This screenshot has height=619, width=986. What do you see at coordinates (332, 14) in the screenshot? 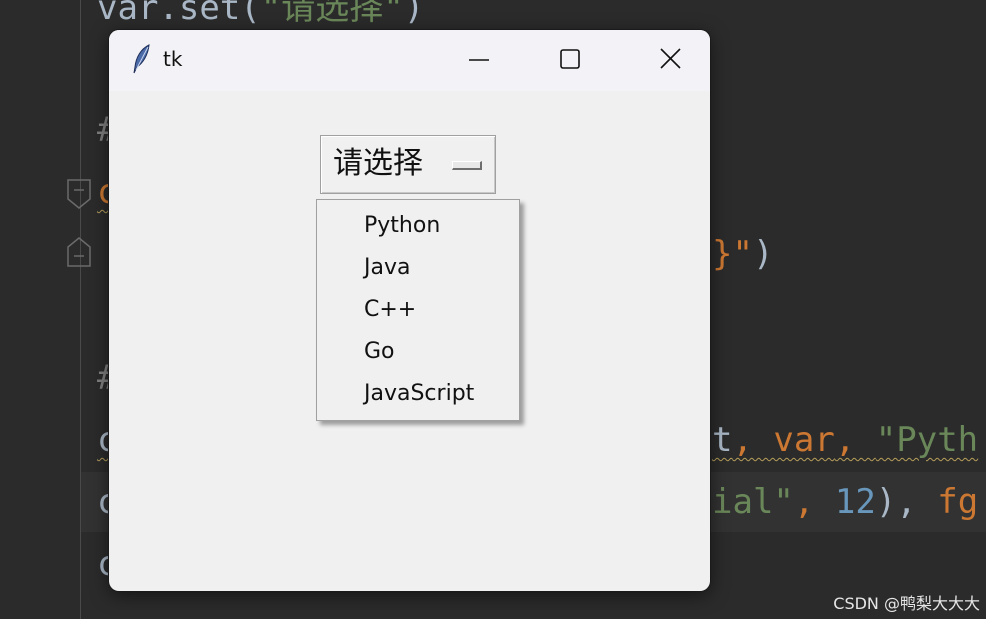
I see `code-string: "请选择"` at bounding box center [332, 14].